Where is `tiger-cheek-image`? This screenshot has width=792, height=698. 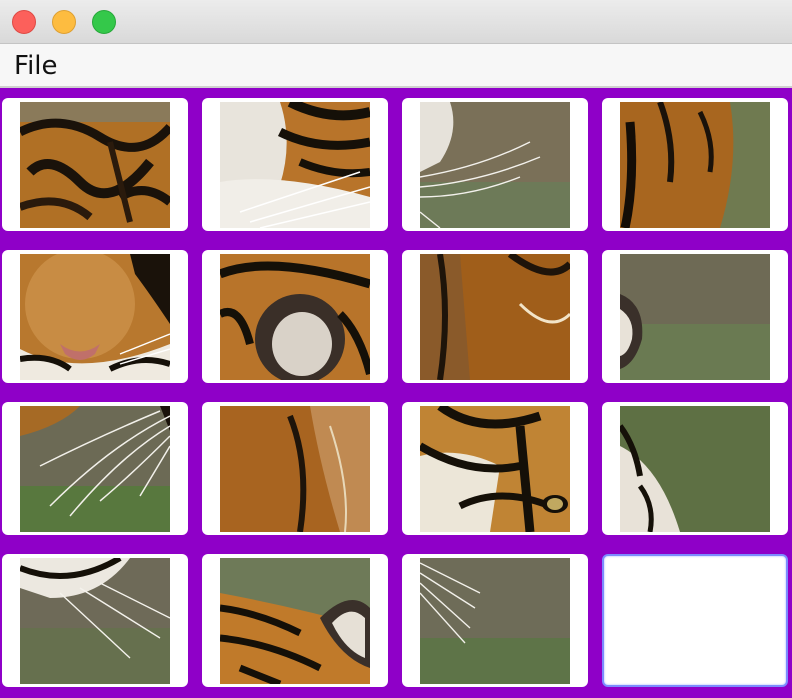
tiger-cheek-image is located at coordinates (295, 165).